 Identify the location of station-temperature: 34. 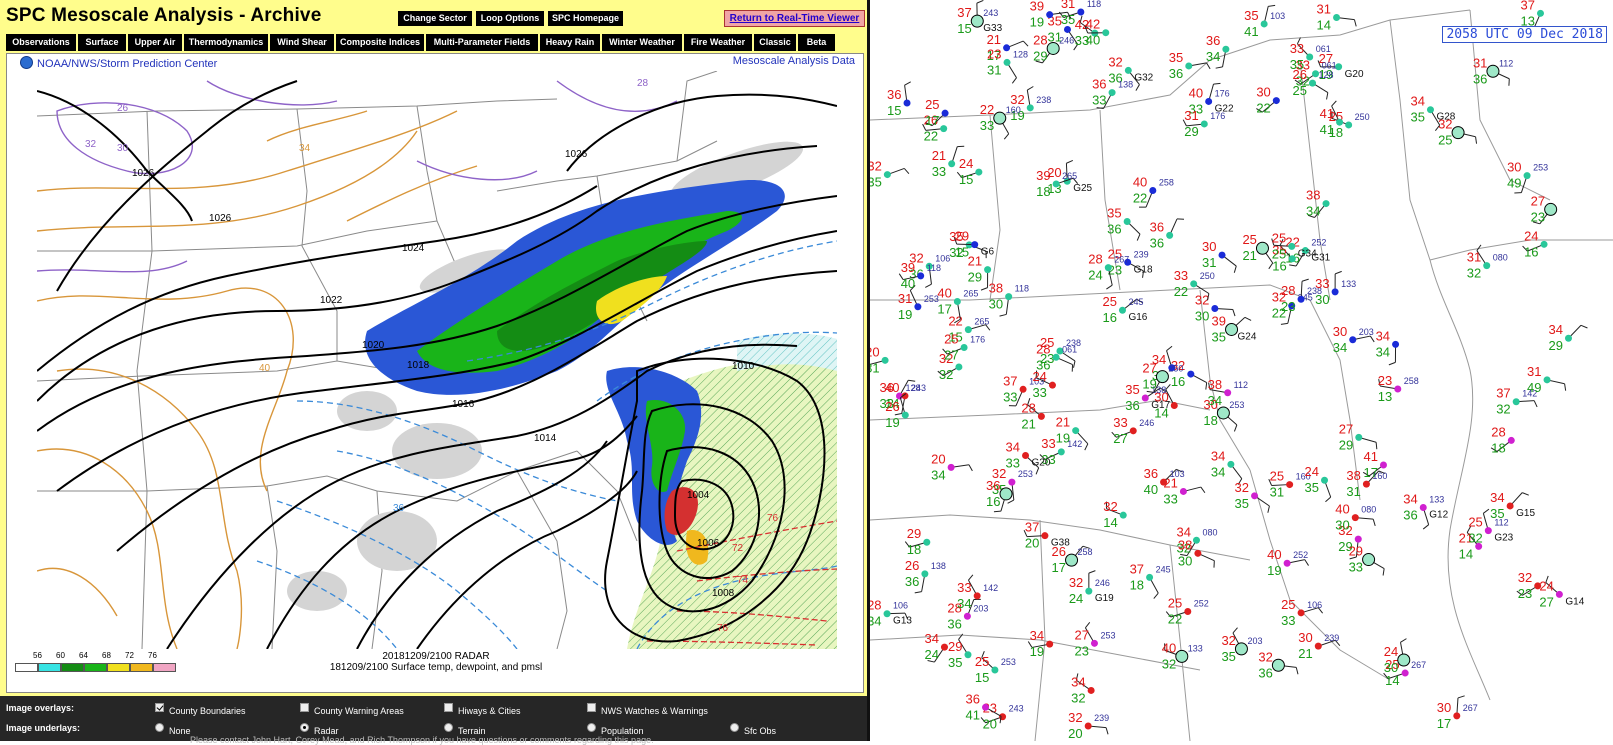
(1410, 499).